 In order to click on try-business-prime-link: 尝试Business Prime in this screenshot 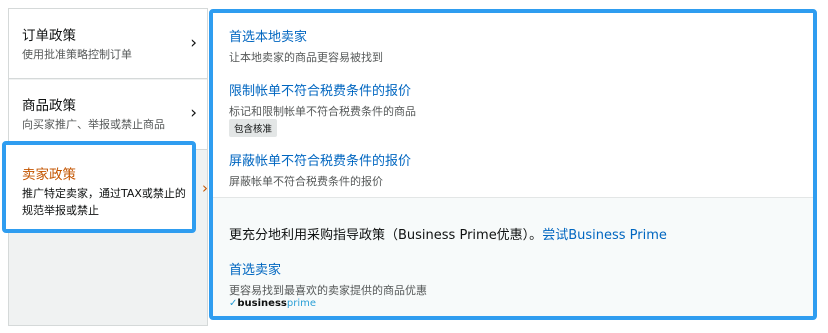, I will do `click(604, 235)`.